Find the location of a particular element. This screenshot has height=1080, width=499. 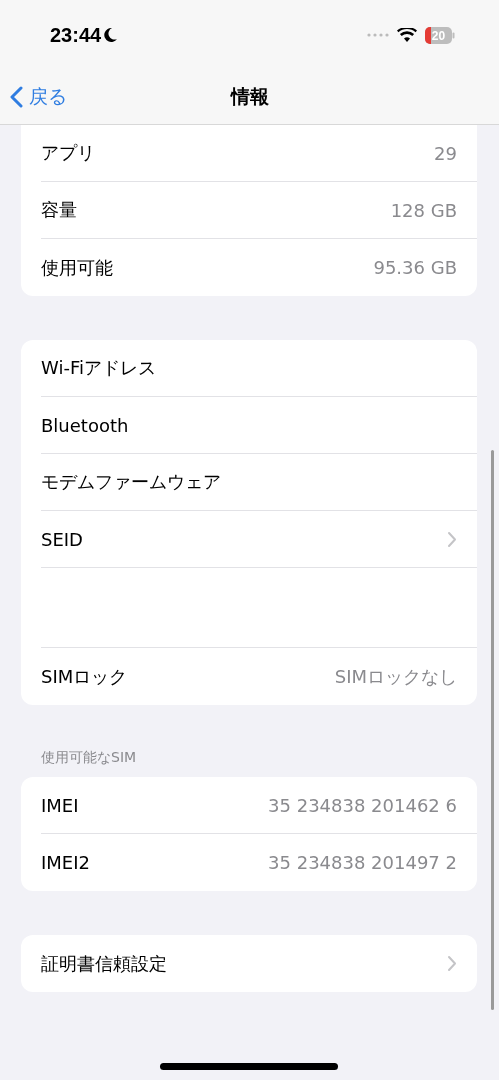

row-label: SEID is located at coordinates (62, 539).